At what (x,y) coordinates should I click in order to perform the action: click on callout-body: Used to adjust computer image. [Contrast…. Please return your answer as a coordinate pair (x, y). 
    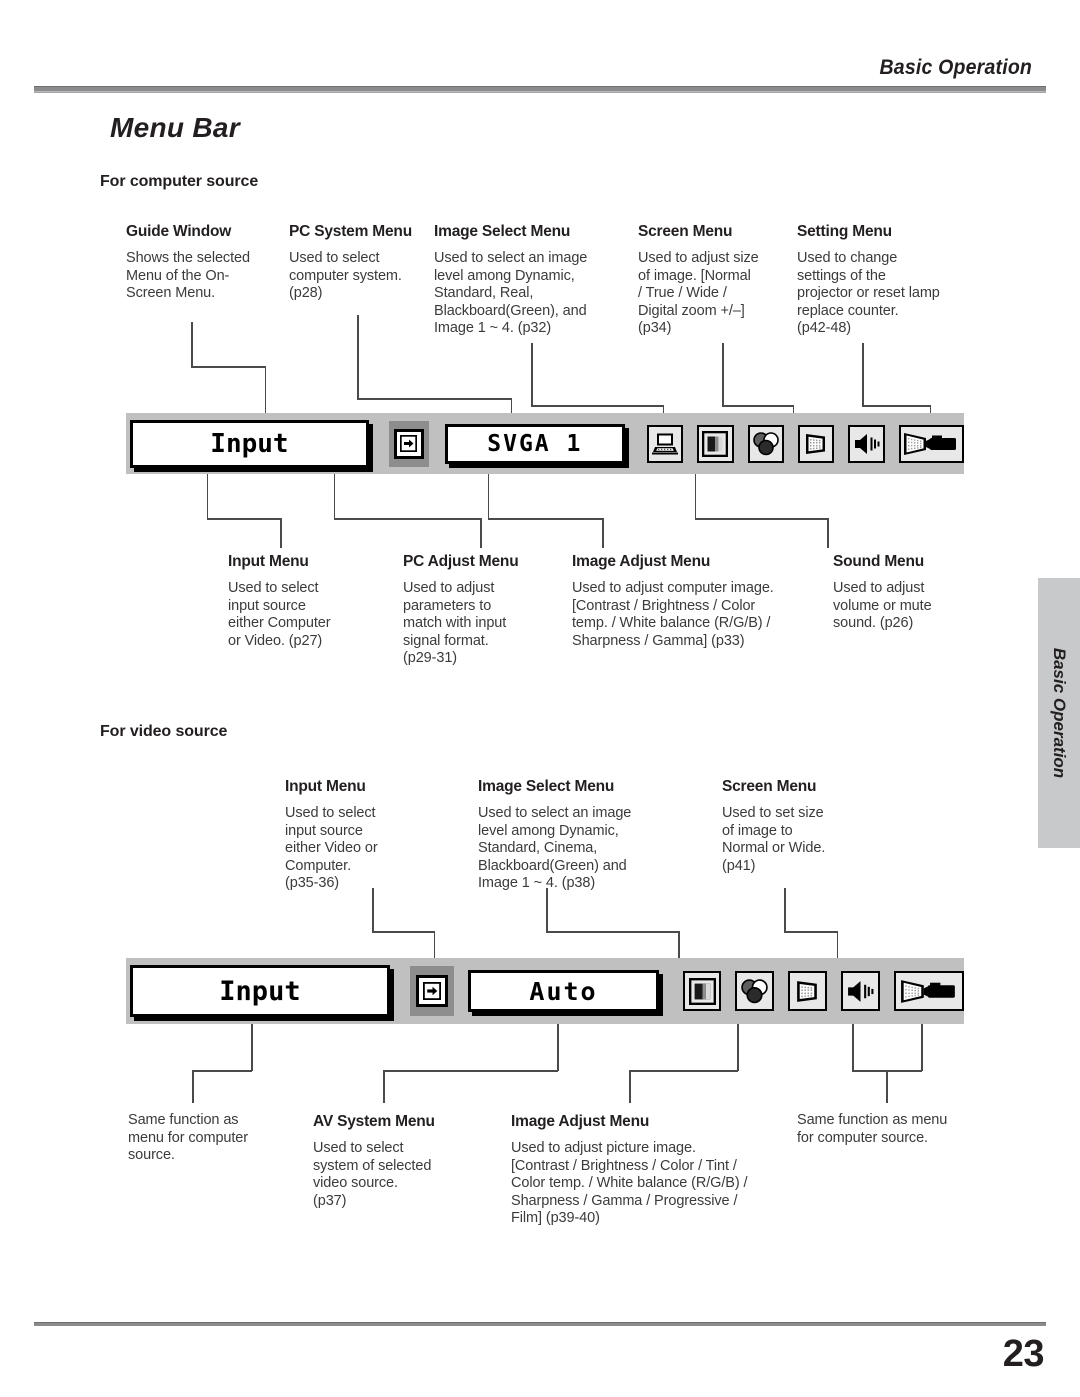
    Looking at the image, I should click on (673, 614).